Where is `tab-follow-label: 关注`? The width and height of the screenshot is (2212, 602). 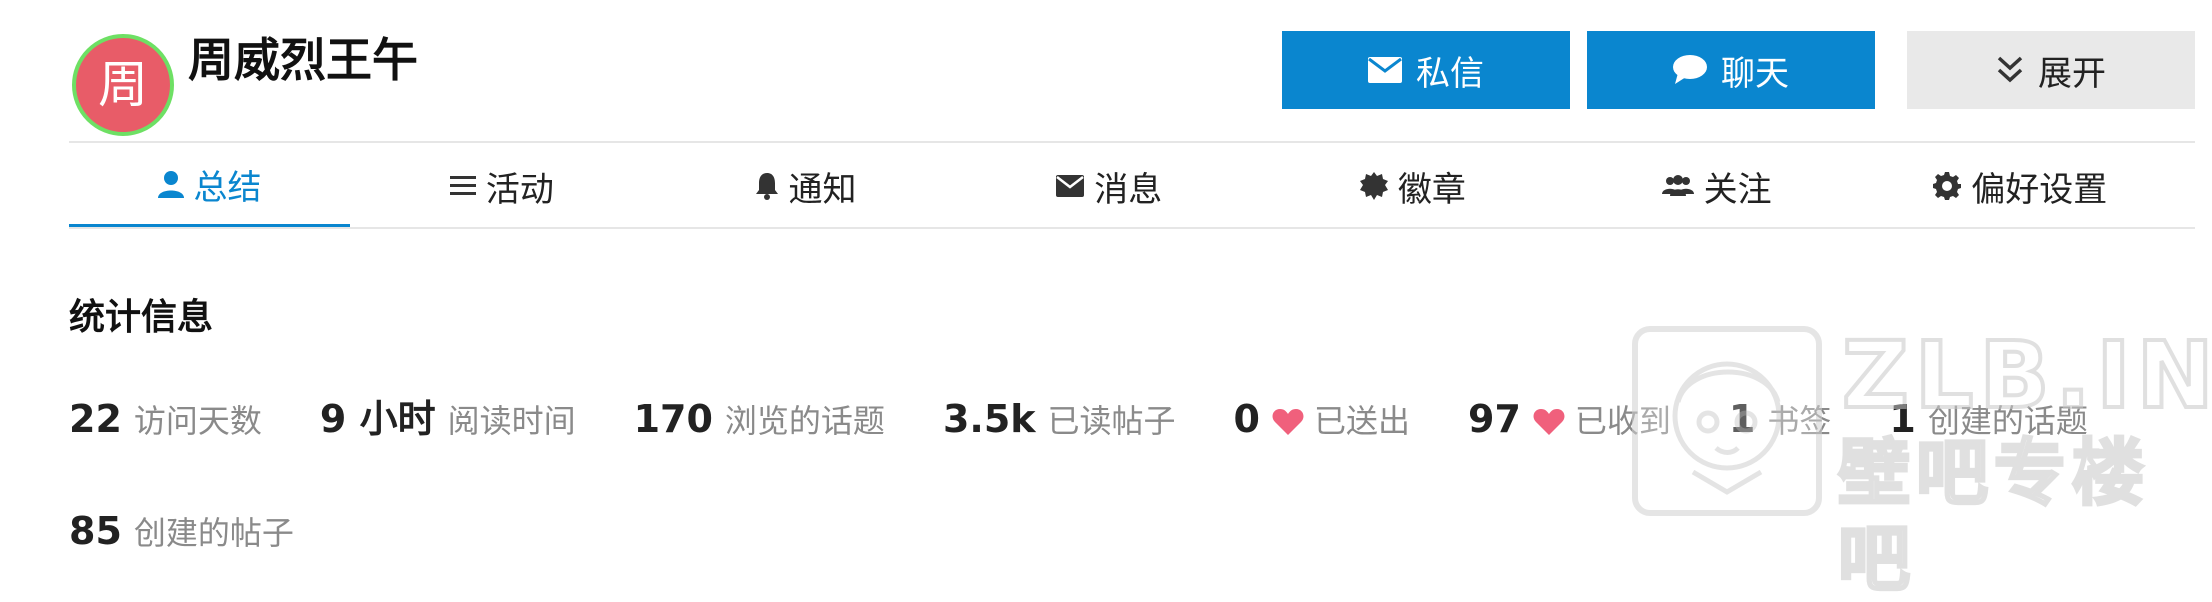 tab-follow-label: 关注 is located at coordinates (1737, 189).